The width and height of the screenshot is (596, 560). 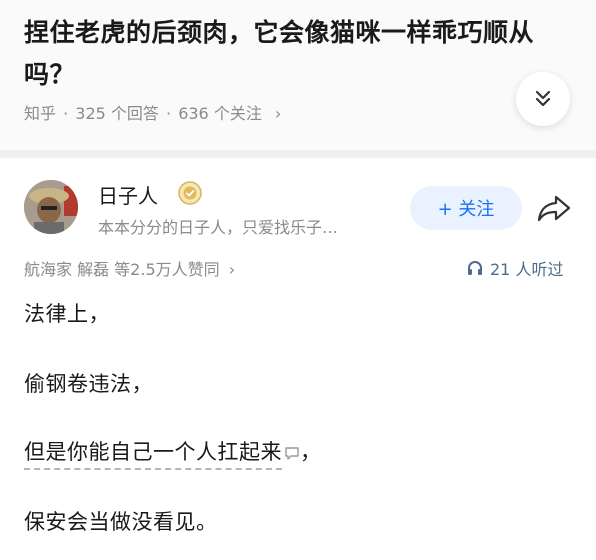 What do you see at coordinates (475, 268) in the screenshot?
I see `headphones-icon` at bounding box center [475, 268].